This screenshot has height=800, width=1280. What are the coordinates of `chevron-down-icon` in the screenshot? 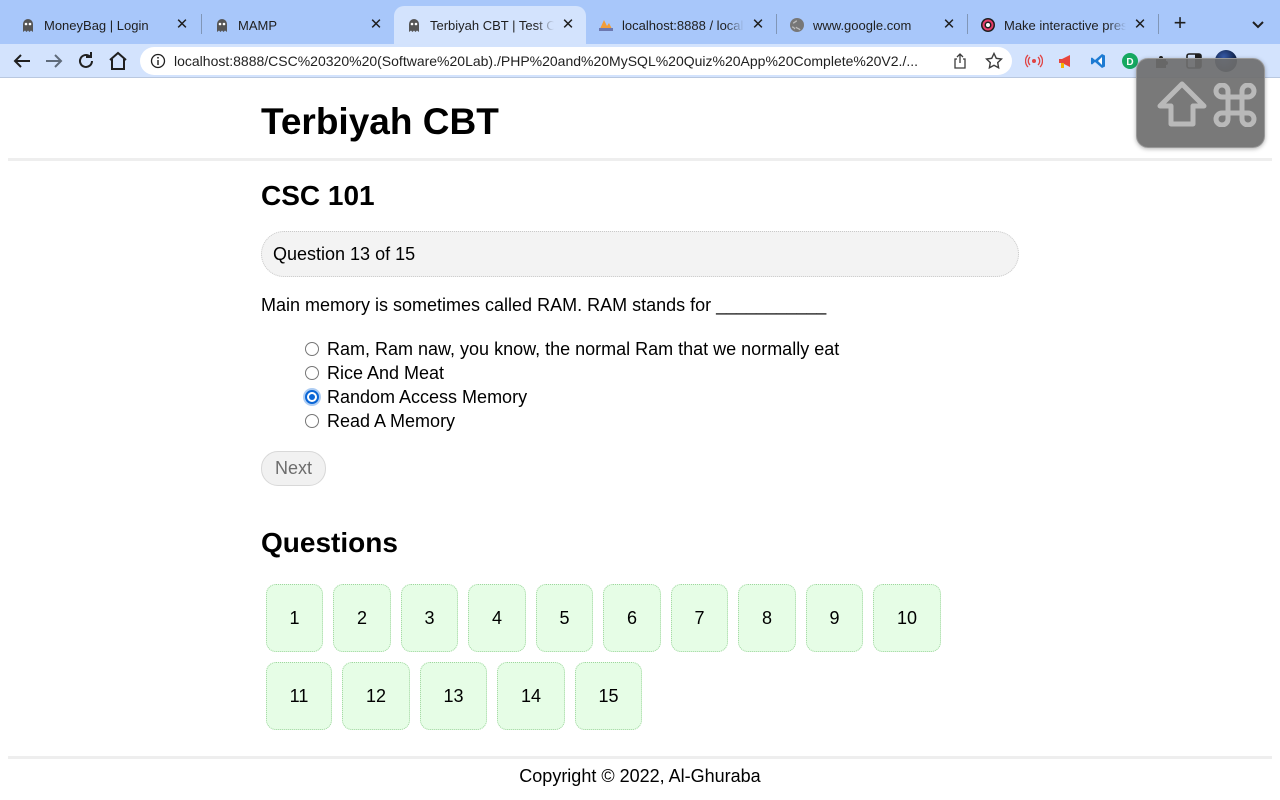 It's located at (1258, 24).